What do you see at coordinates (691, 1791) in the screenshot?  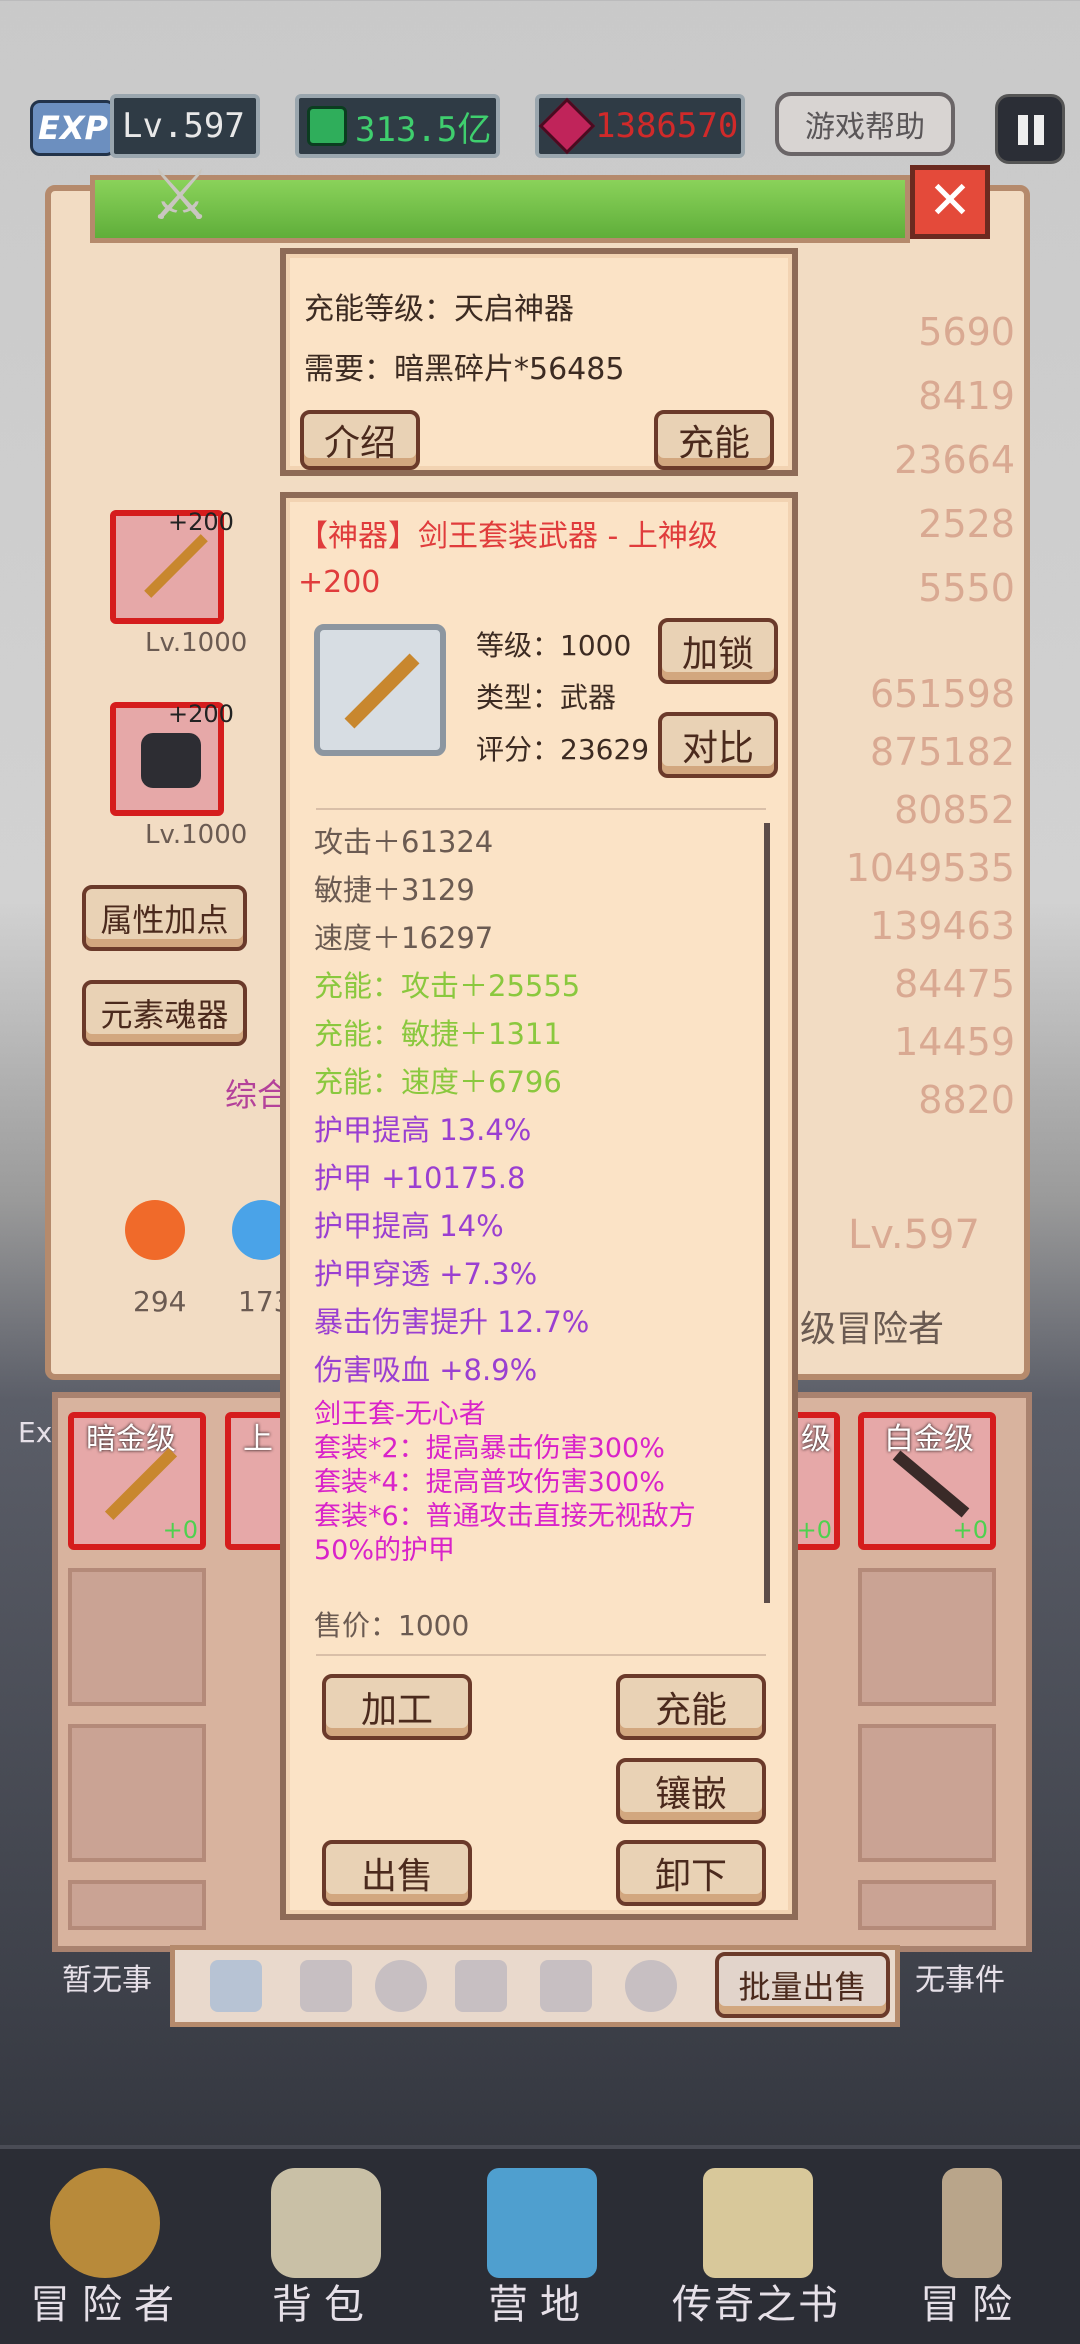 I see `inlay-button: 镶嵌` at bounding box center [691, 1791].